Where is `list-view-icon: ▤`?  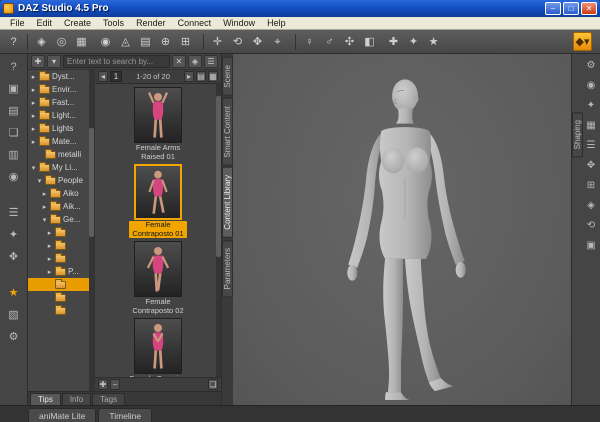
list-view-icon: ▤ is located at coordinates (201, 76).